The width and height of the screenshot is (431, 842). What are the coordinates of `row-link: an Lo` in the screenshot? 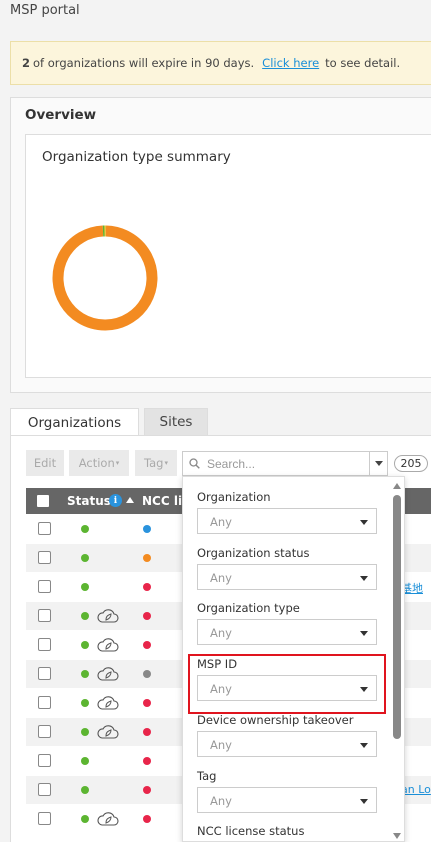 It's located at (416, 789).